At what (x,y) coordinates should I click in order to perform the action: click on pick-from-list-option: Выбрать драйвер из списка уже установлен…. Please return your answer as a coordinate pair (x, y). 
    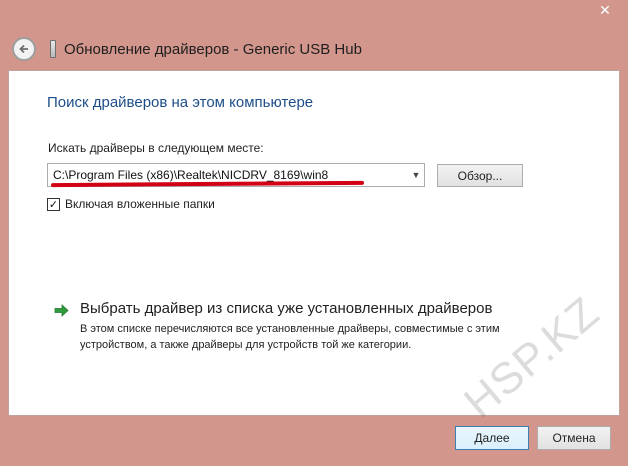
    Looking at the image, I should click on (306, 326).